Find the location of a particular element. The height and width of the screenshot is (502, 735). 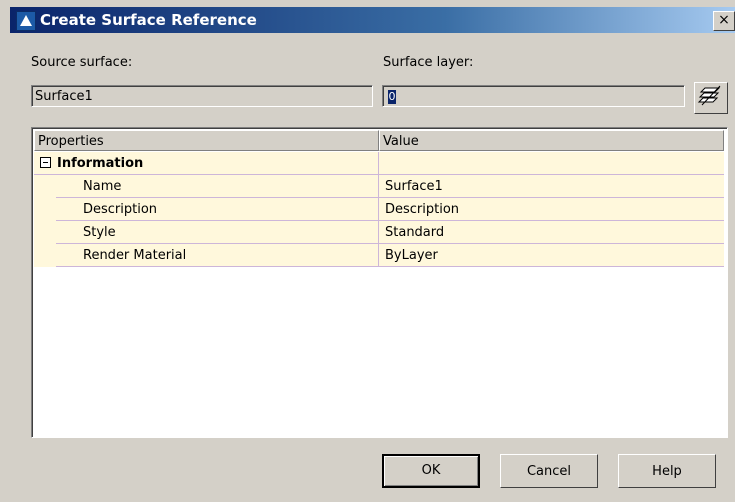

close-button: × is located at coordinates (724, 21).